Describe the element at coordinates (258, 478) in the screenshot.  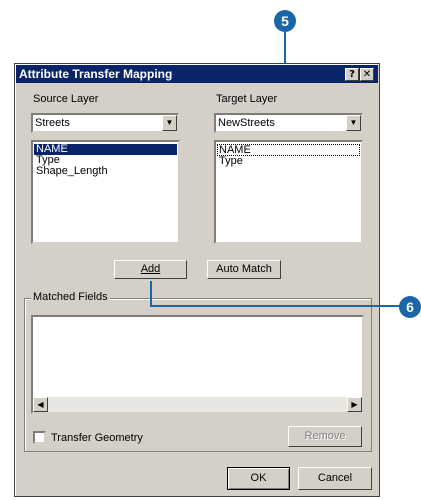
I see `ok-button: OK` at that location.